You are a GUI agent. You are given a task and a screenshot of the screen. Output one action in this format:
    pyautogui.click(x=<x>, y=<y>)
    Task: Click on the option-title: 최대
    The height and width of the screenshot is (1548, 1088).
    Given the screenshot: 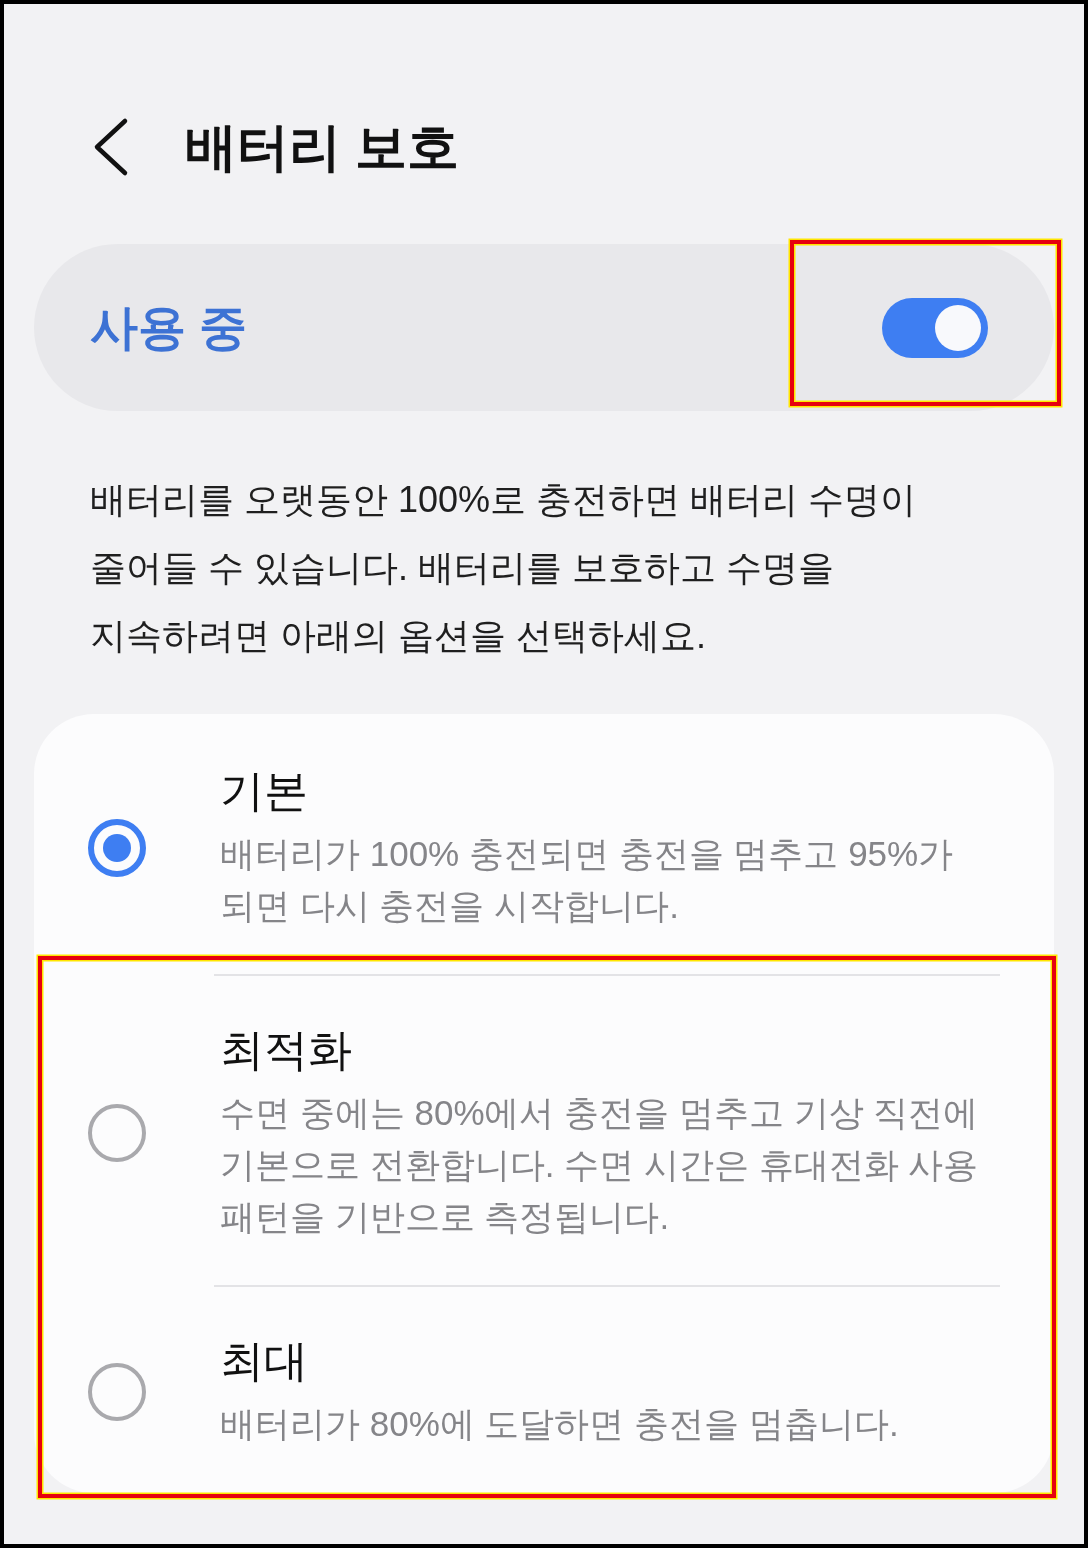 What is the action you would take?
    pyautogui.click(x=264, y=1361)
    